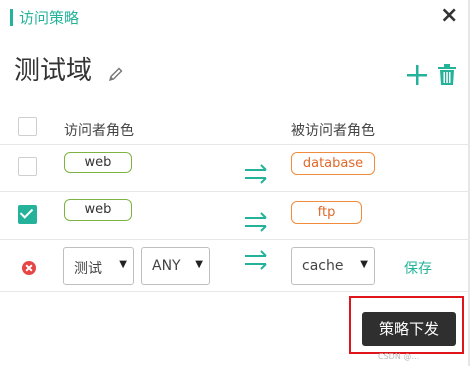  Describe the element at coordinates (88, 269) in the screenshot. I see `domain-select-value: 测试` at that location.